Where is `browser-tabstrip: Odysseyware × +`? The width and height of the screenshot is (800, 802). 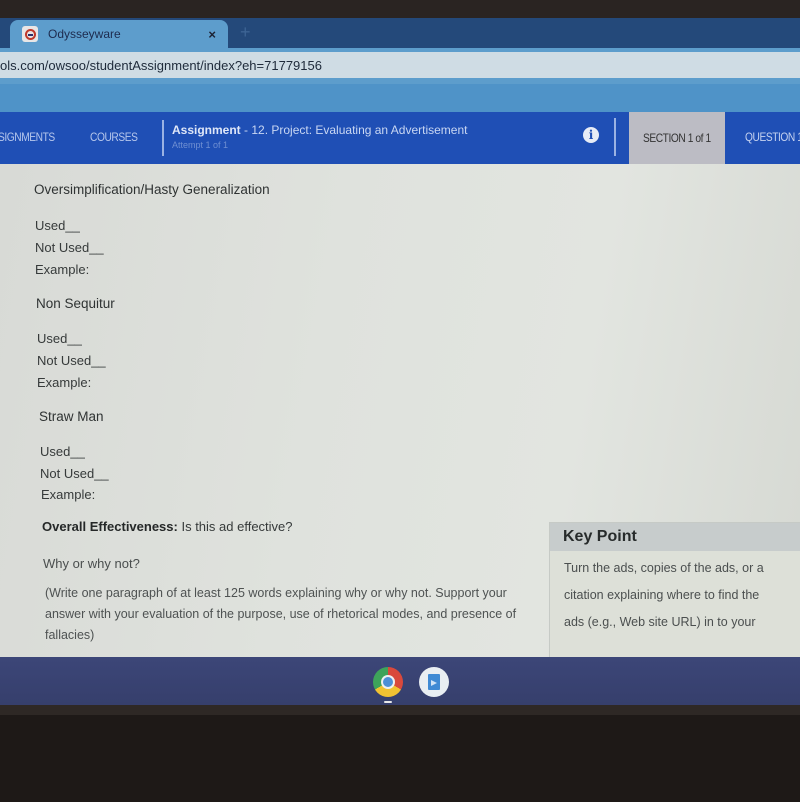
browser-tabstrip: Odysseyware × + is located at coordinates (400, 33).